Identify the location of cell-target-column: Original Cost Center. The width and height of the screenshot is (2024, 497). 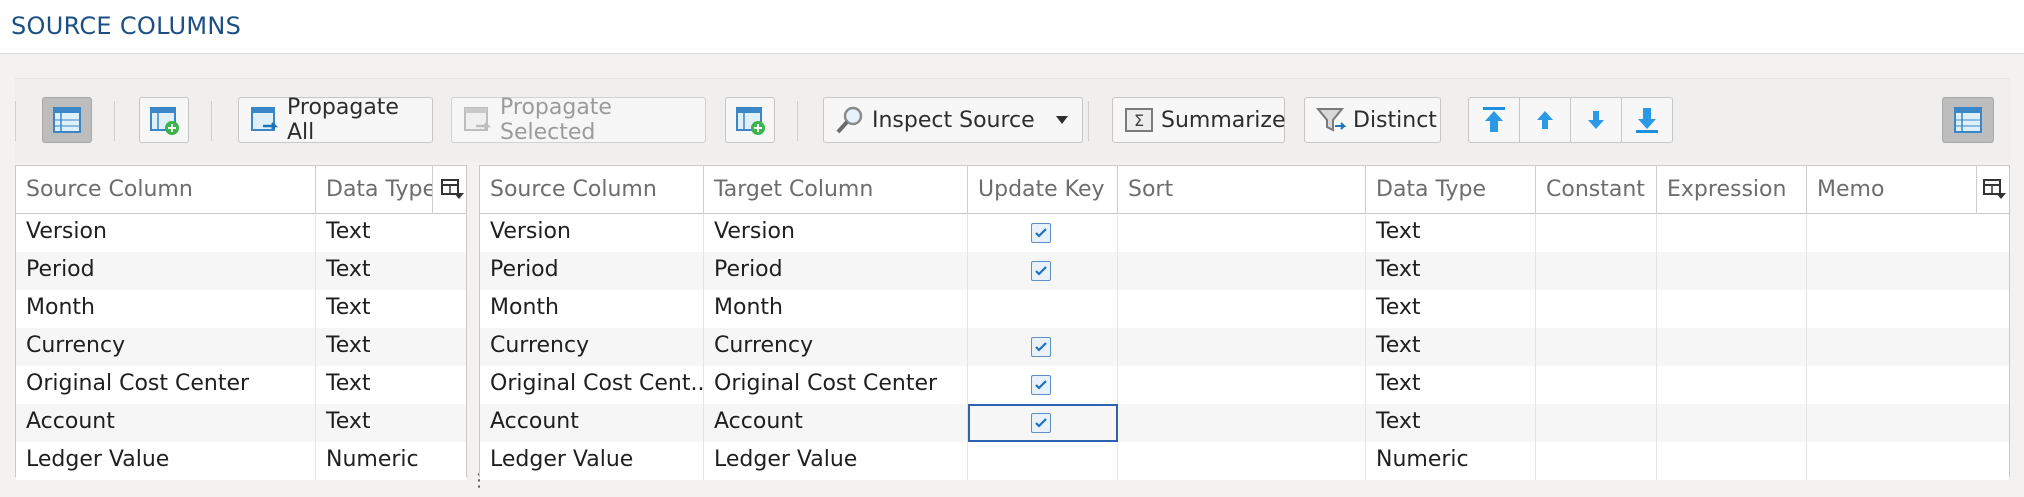
(836, 385).